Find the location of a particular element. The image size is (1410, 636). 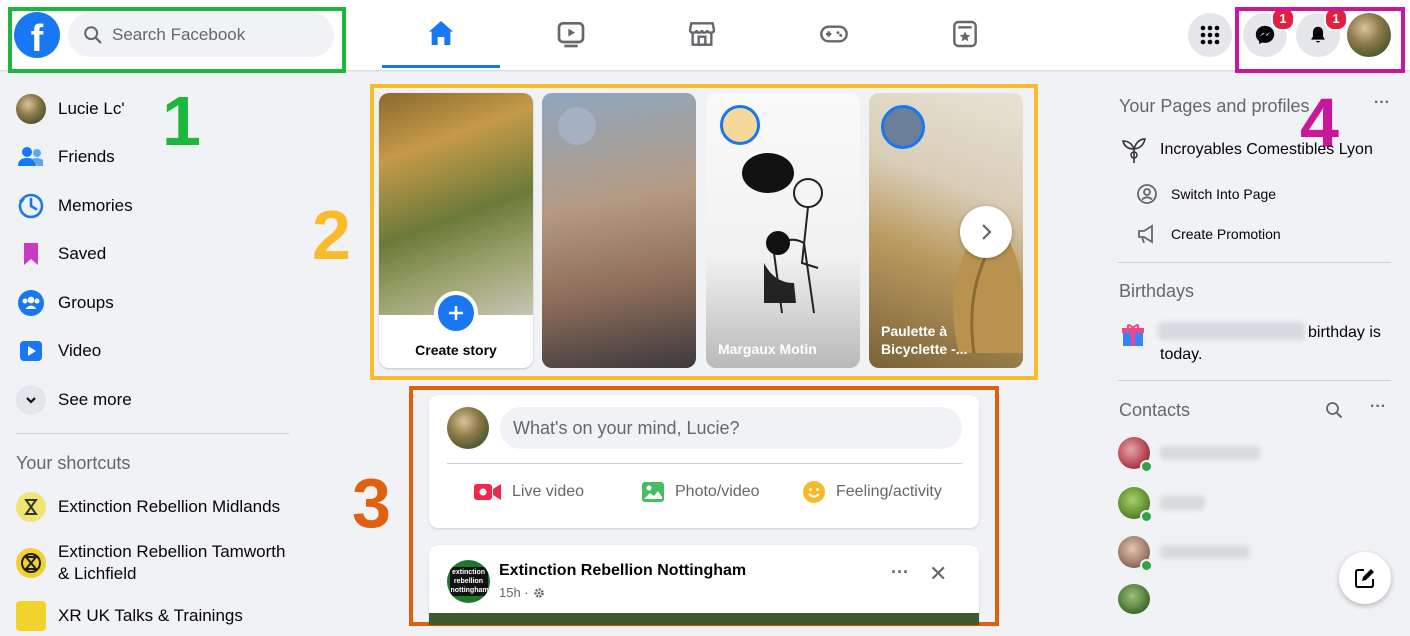

story-card is located at coordinates (619, 230).